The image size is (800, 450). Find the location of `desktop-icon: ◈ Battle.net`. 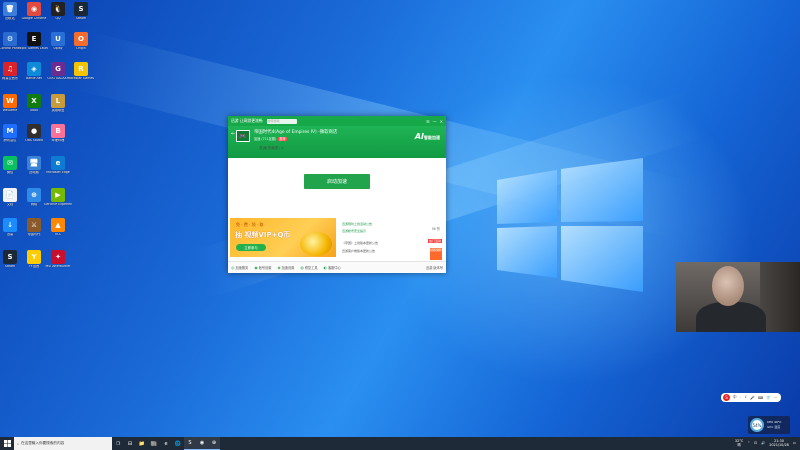

desktop-icon: ◈ Battle.net is located at coordinates (34, 77).